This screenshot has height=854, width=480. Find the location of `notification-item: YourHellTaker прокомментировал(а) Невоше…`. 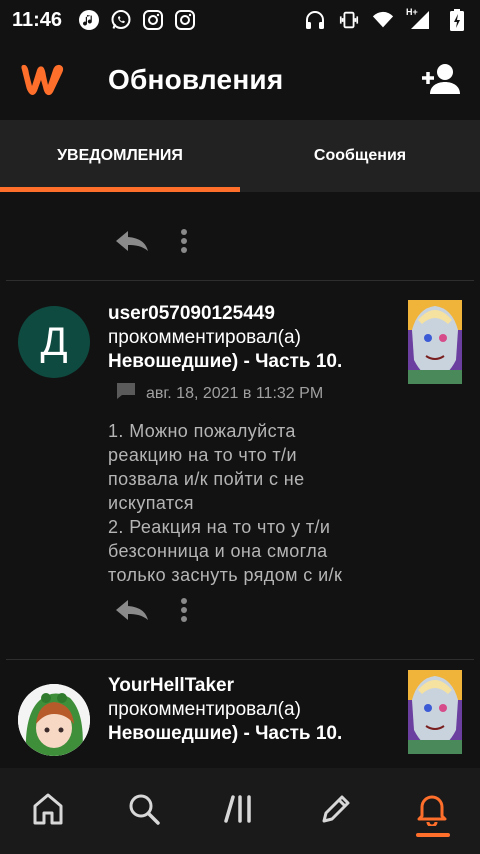

notification-item: YourHellTaker прокомментировал(а) Невоше… is located at coordinates (240, 714).